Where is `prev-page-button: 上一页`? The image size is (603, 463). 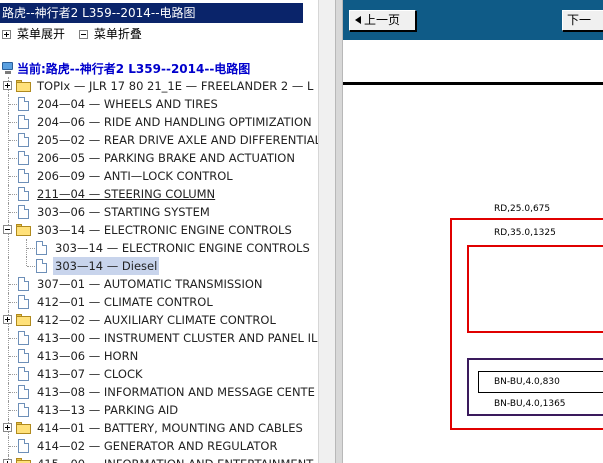
prev-page-button: 上一页 is located at coordinates (382, 20).